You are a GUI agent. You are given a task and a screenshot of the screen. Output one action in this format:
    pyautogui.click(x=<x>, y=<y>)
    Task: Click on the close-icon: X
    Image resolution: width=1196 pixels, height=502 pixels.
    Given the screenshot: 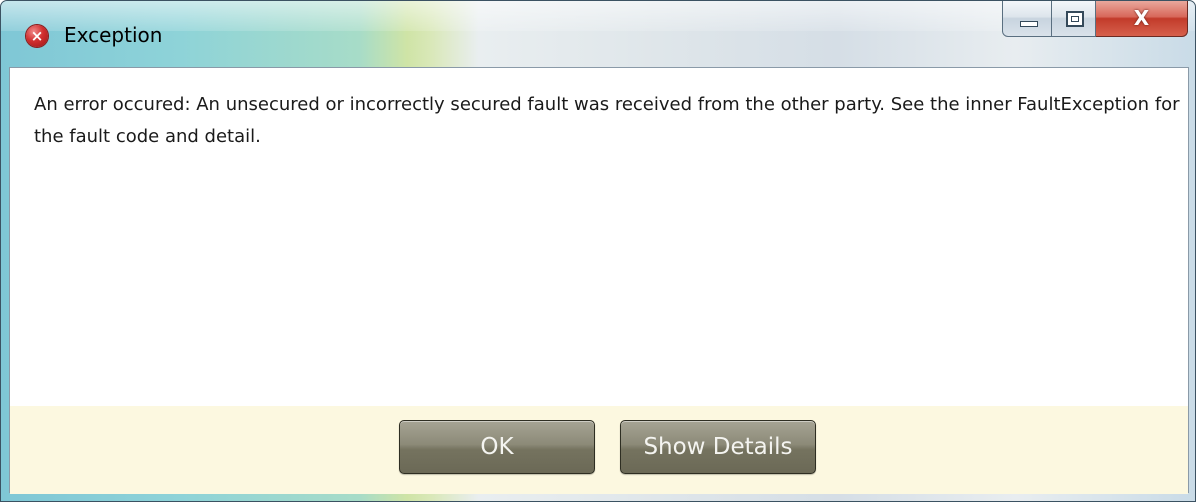 What is the action you would take?
    pyautogui.click(x=1141, y=18)
    